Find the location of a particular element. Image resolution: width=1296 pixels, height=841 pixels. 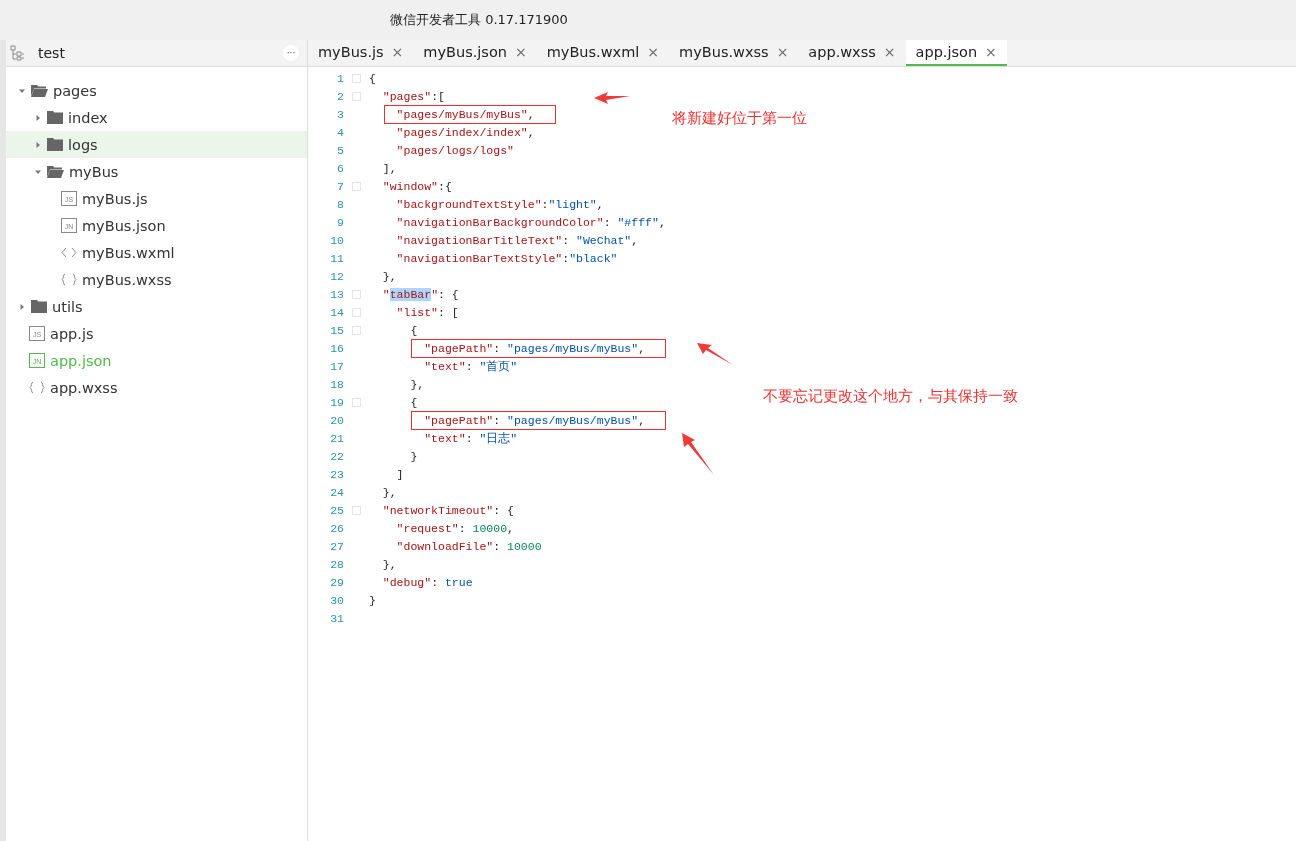

code-text: ], is located at coordinates (389, 168).